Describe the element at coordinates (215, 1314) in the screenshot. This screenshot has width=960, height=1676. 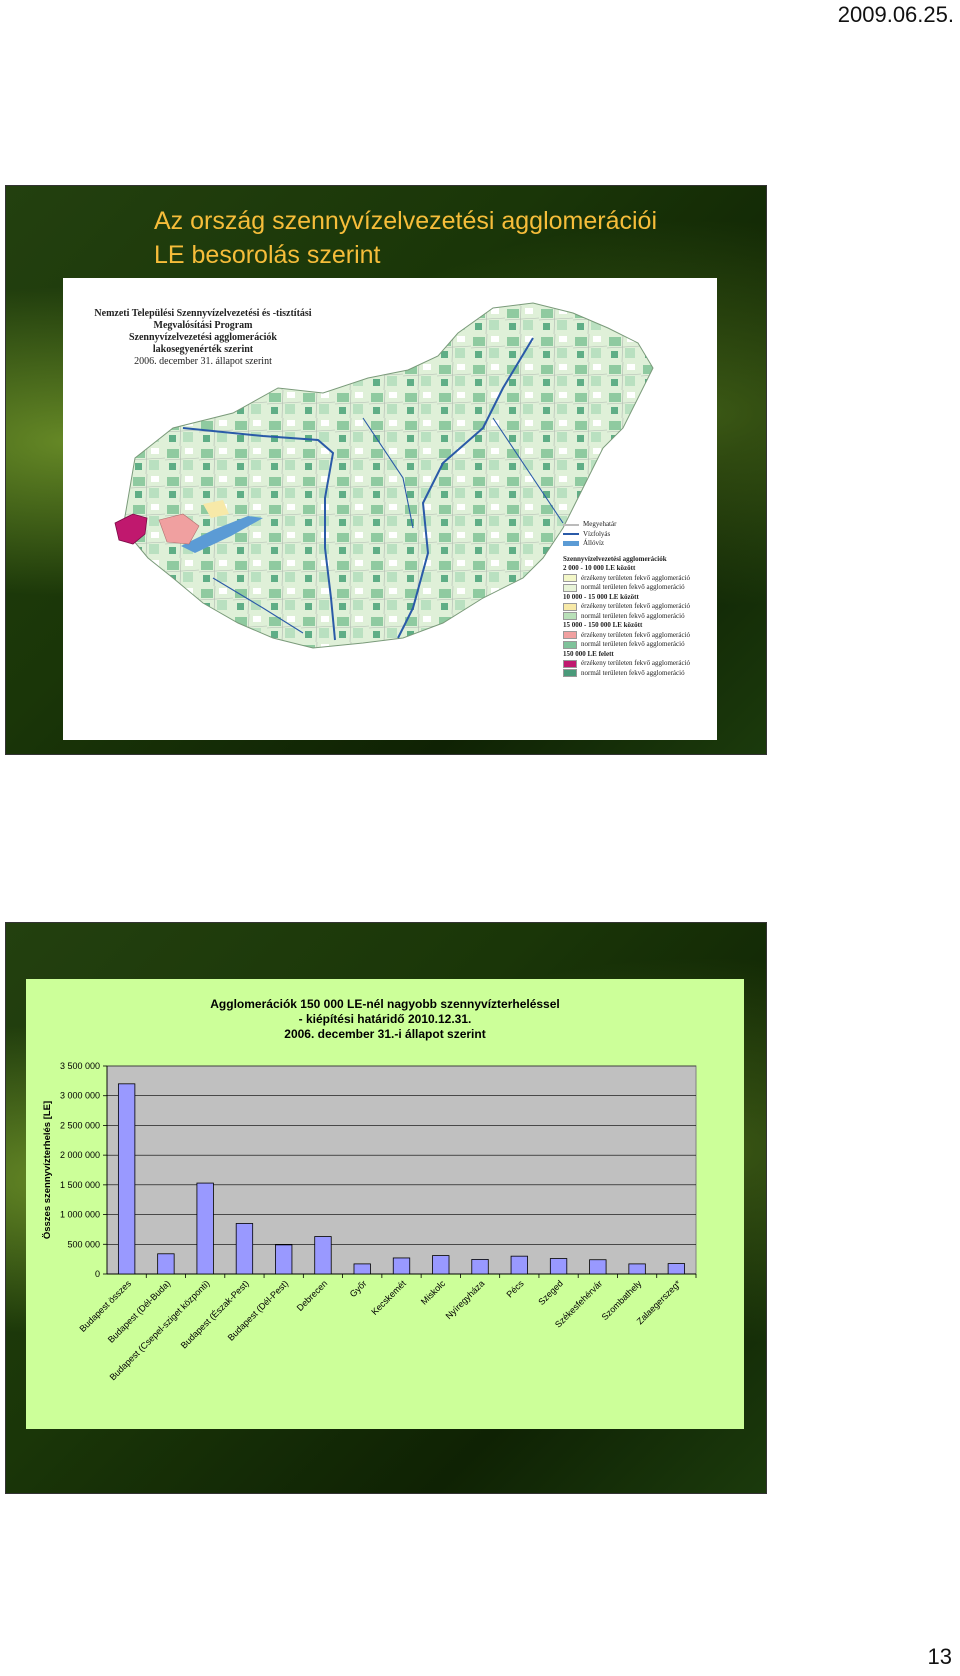
I see `x-tick-label: Budapest (Észak-Pest)` at that location.